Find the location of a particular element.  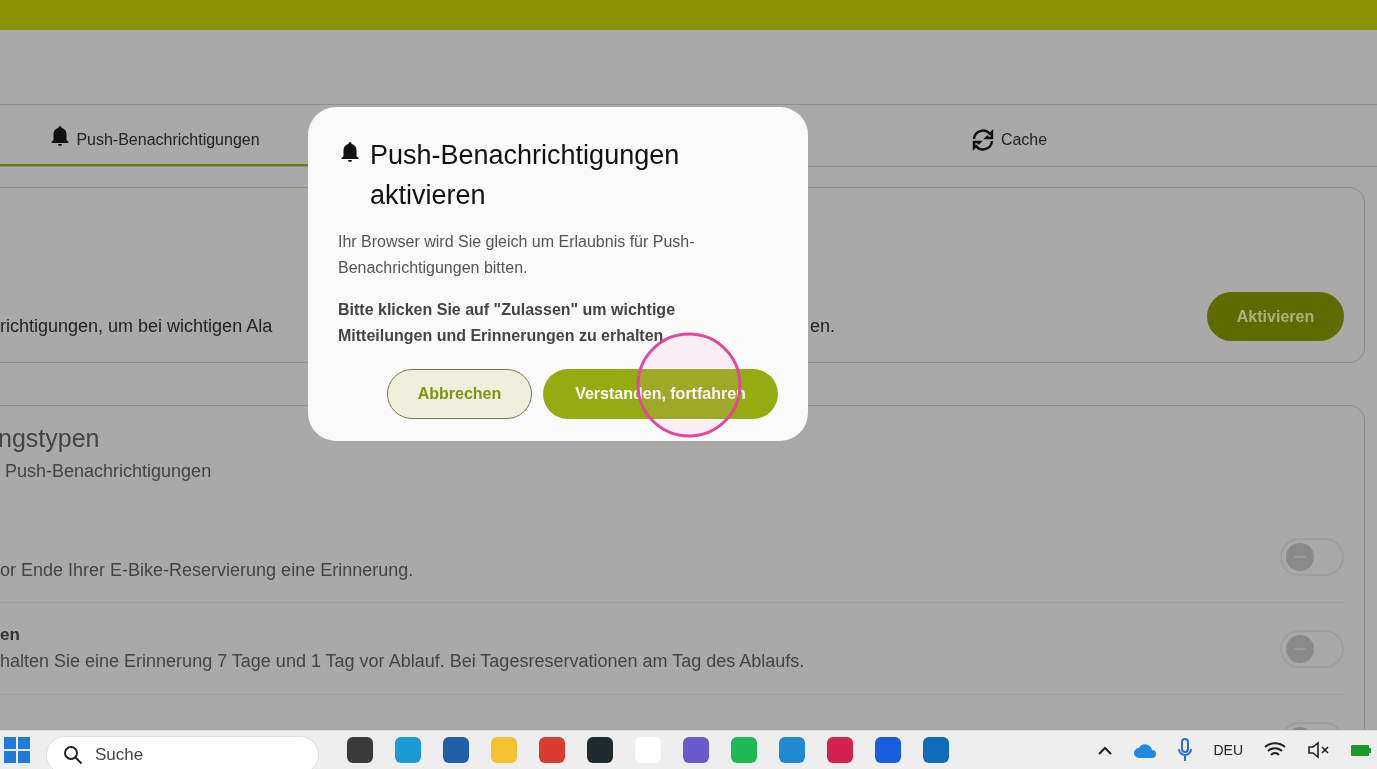

dialog-text: Ihr Browser wird Sie gleich um Erlaubnis für Push-Benachrichtigungen bitten. is located at coordinates (517, 255).